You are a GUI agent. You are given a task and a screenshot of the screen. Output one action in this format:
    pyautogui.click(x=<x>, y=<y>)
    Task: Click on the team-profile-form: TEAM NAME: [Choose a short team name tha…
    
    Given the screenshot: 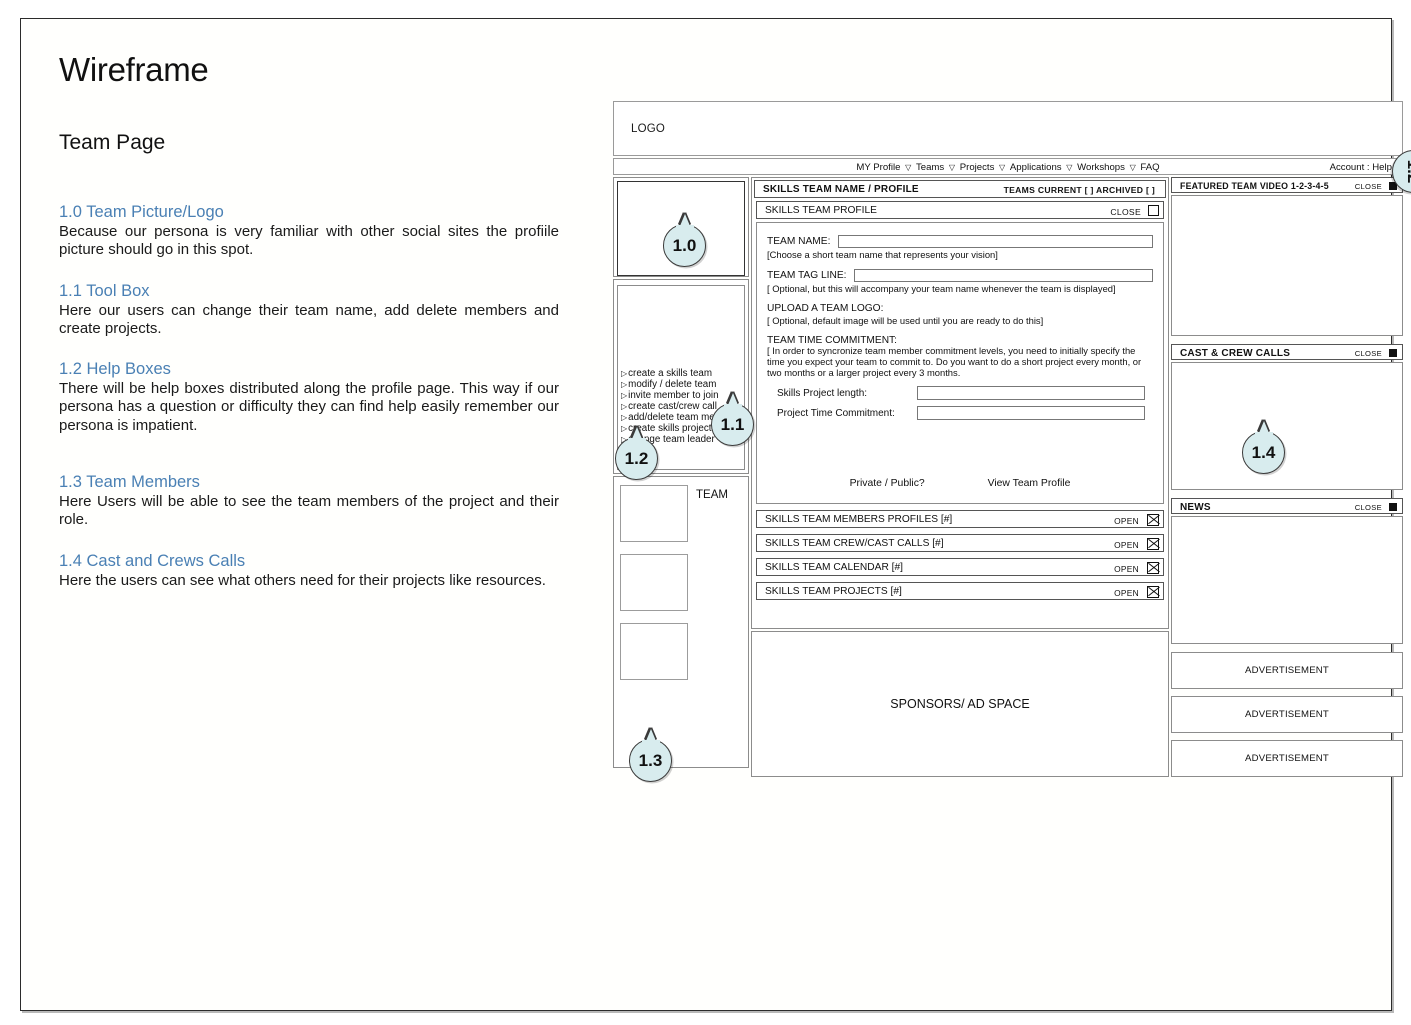 What is the action you would take?
    pyautogui.click(x=960, y=363)
    